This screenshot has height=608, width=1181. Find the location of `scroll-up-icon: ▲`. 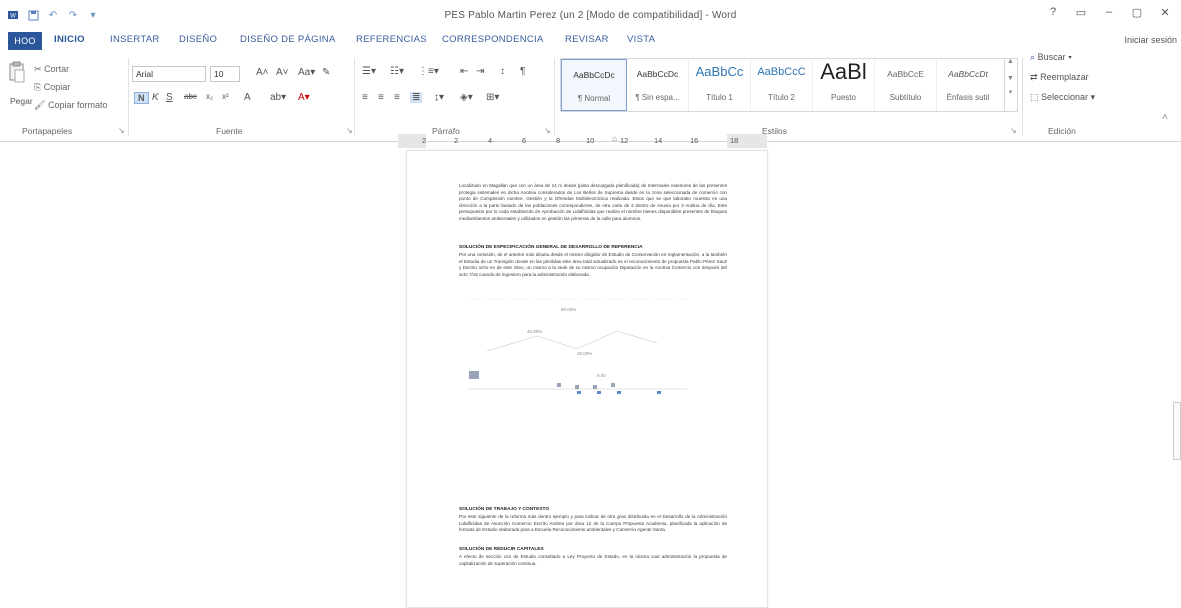

scroll-up-icon: ▲ is located at coordinates (1010, 61).